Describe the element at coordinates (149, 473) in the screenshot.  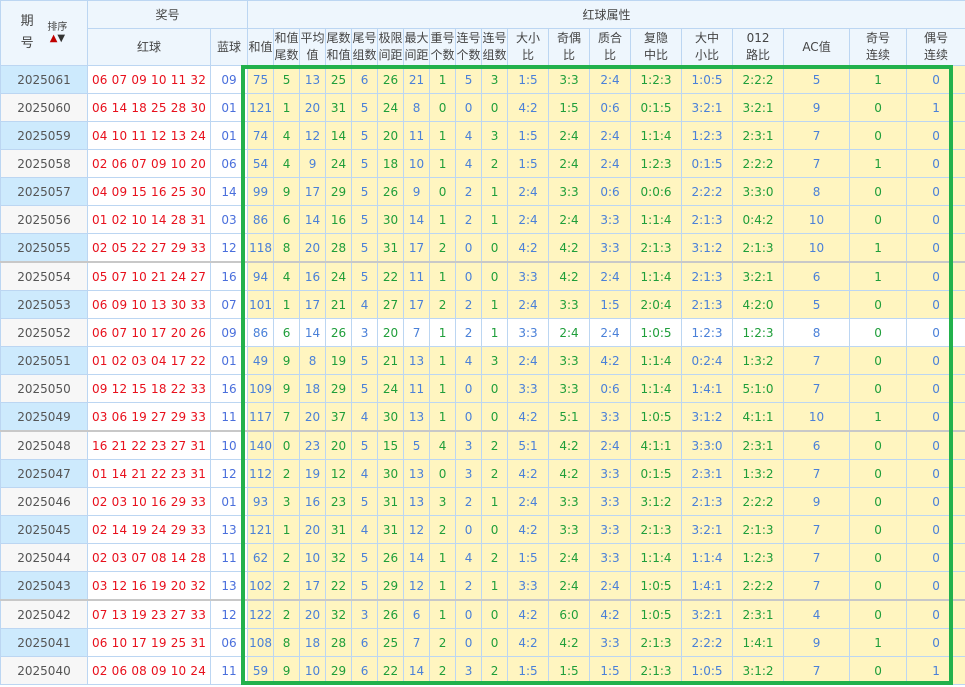
I see `red-balls-cell: 01 14 21 22 23 31` at that location.